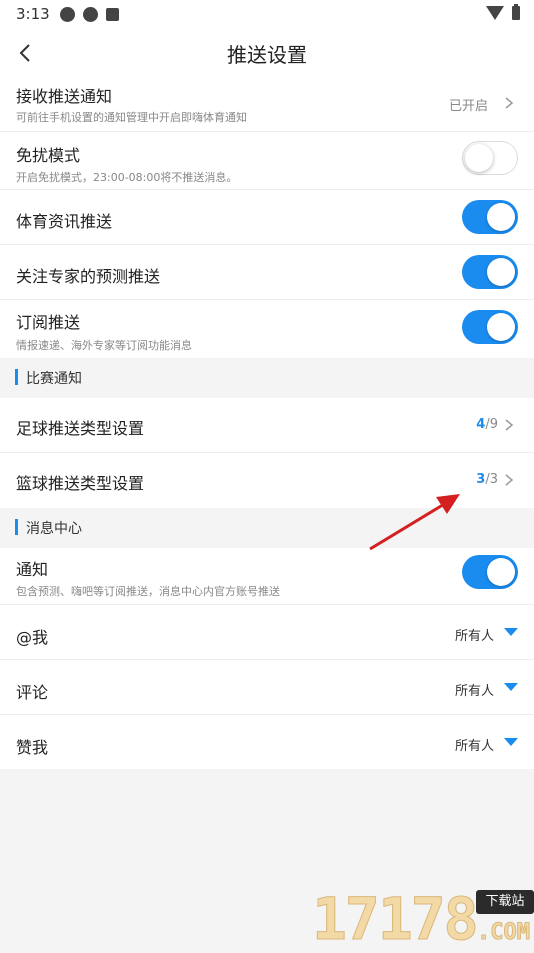 This screenshot has height=953, width=534. Describe the element at coordinates (267, 632) in the screenshot. I see `mention-row: @我 所有人` at that location.